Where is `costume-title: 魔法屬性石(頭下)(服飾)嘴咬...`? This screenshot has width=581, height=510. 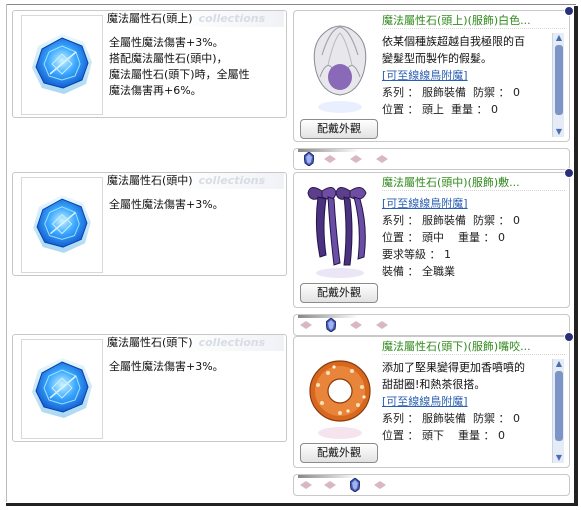 costume-title: 魔法屬性石(頭下)(服飾)嘴咬... is located at coordinates (473, 347).